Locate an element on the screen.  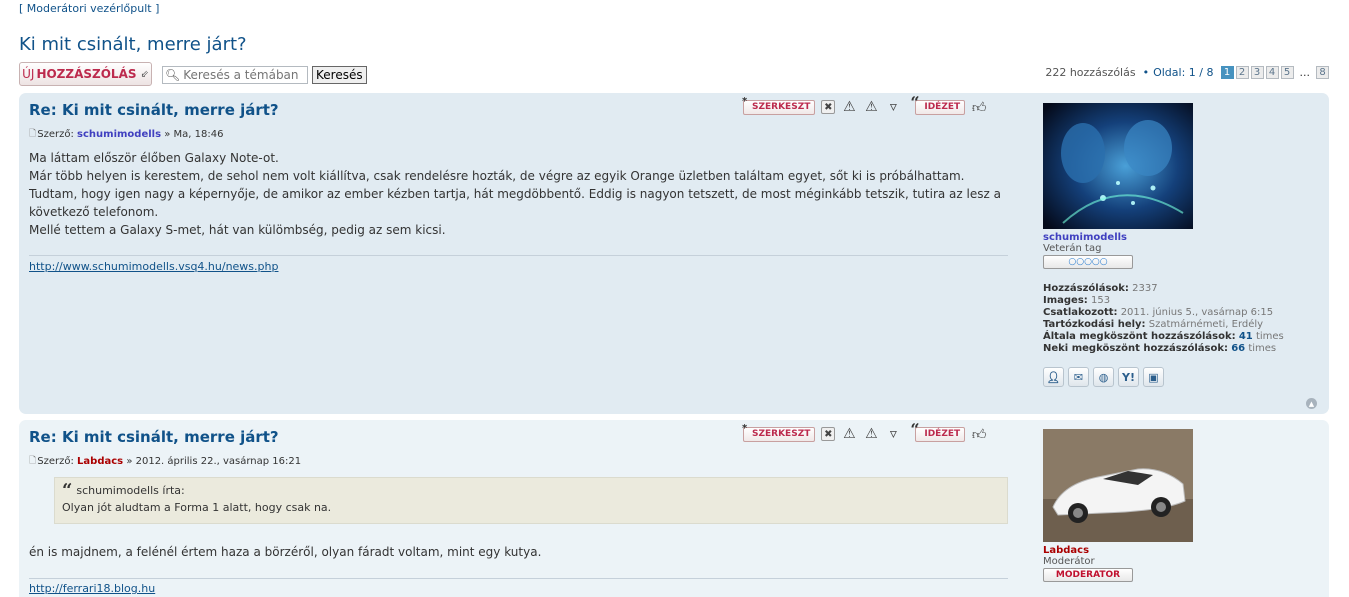
rank-bar: ○○○○○ is located at coordinates (1088, 262).